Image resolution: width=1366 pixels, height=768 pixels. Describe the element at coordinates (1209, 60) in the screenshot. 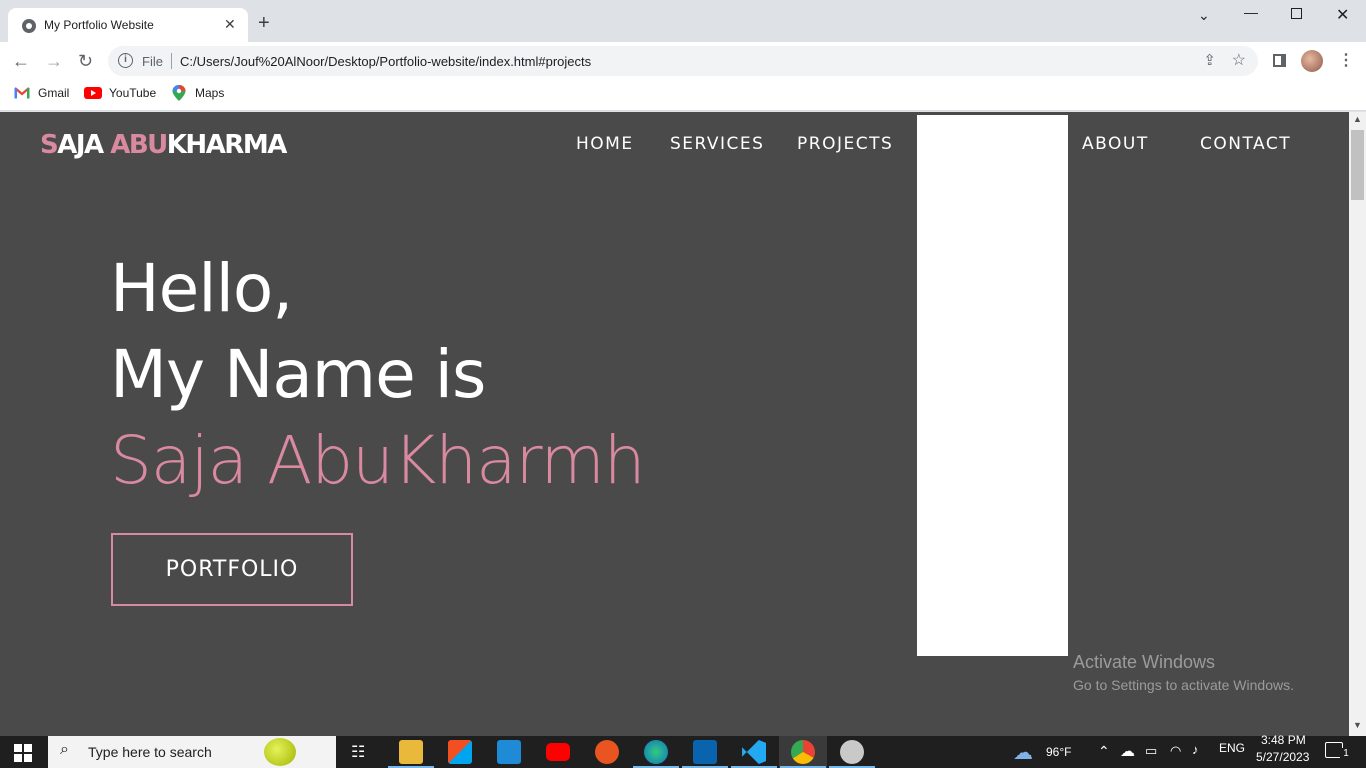

I see `share-icon: ⇪` at that location.